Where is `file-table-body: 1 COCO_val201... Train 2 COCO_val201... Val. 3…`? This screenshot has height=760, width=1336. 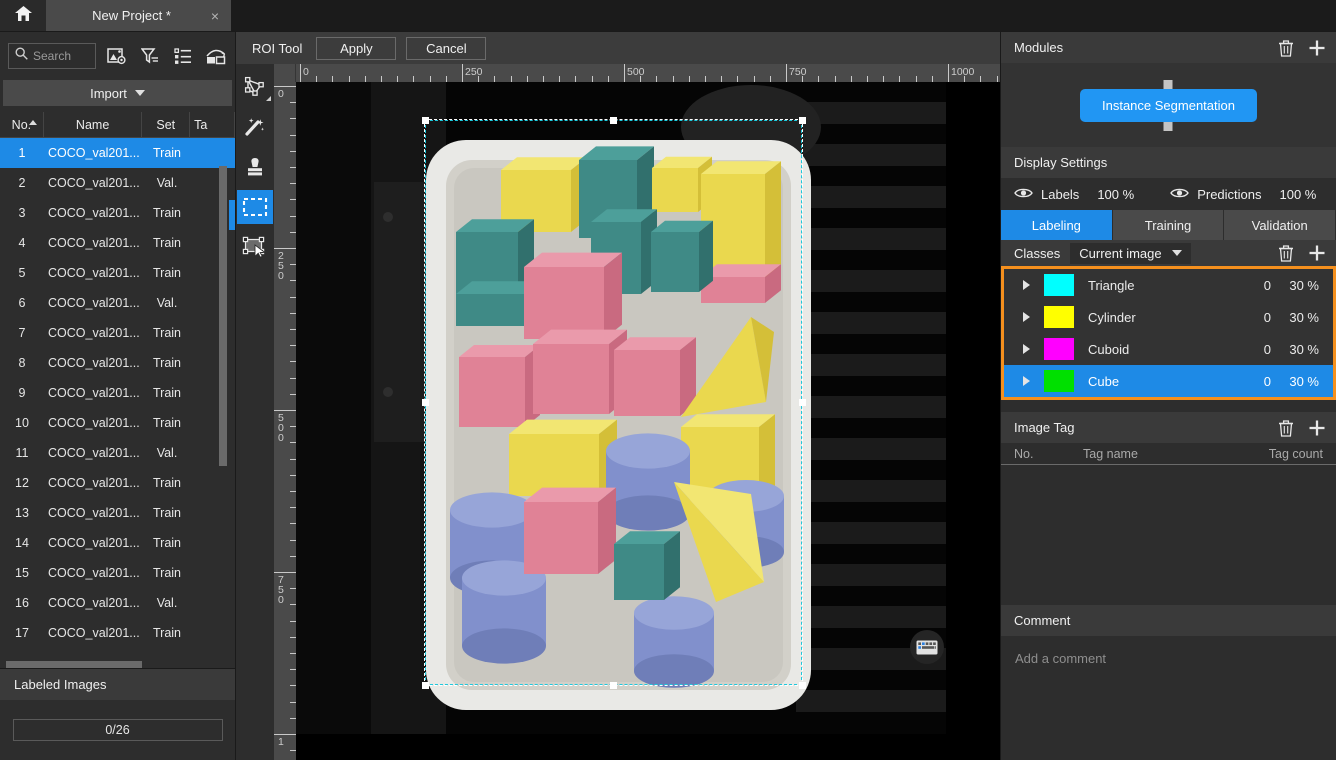 file-table-body: 1 COCO_val201... Train 2 COCO_val201... Val. 3… is located at coordinates (117, 399).